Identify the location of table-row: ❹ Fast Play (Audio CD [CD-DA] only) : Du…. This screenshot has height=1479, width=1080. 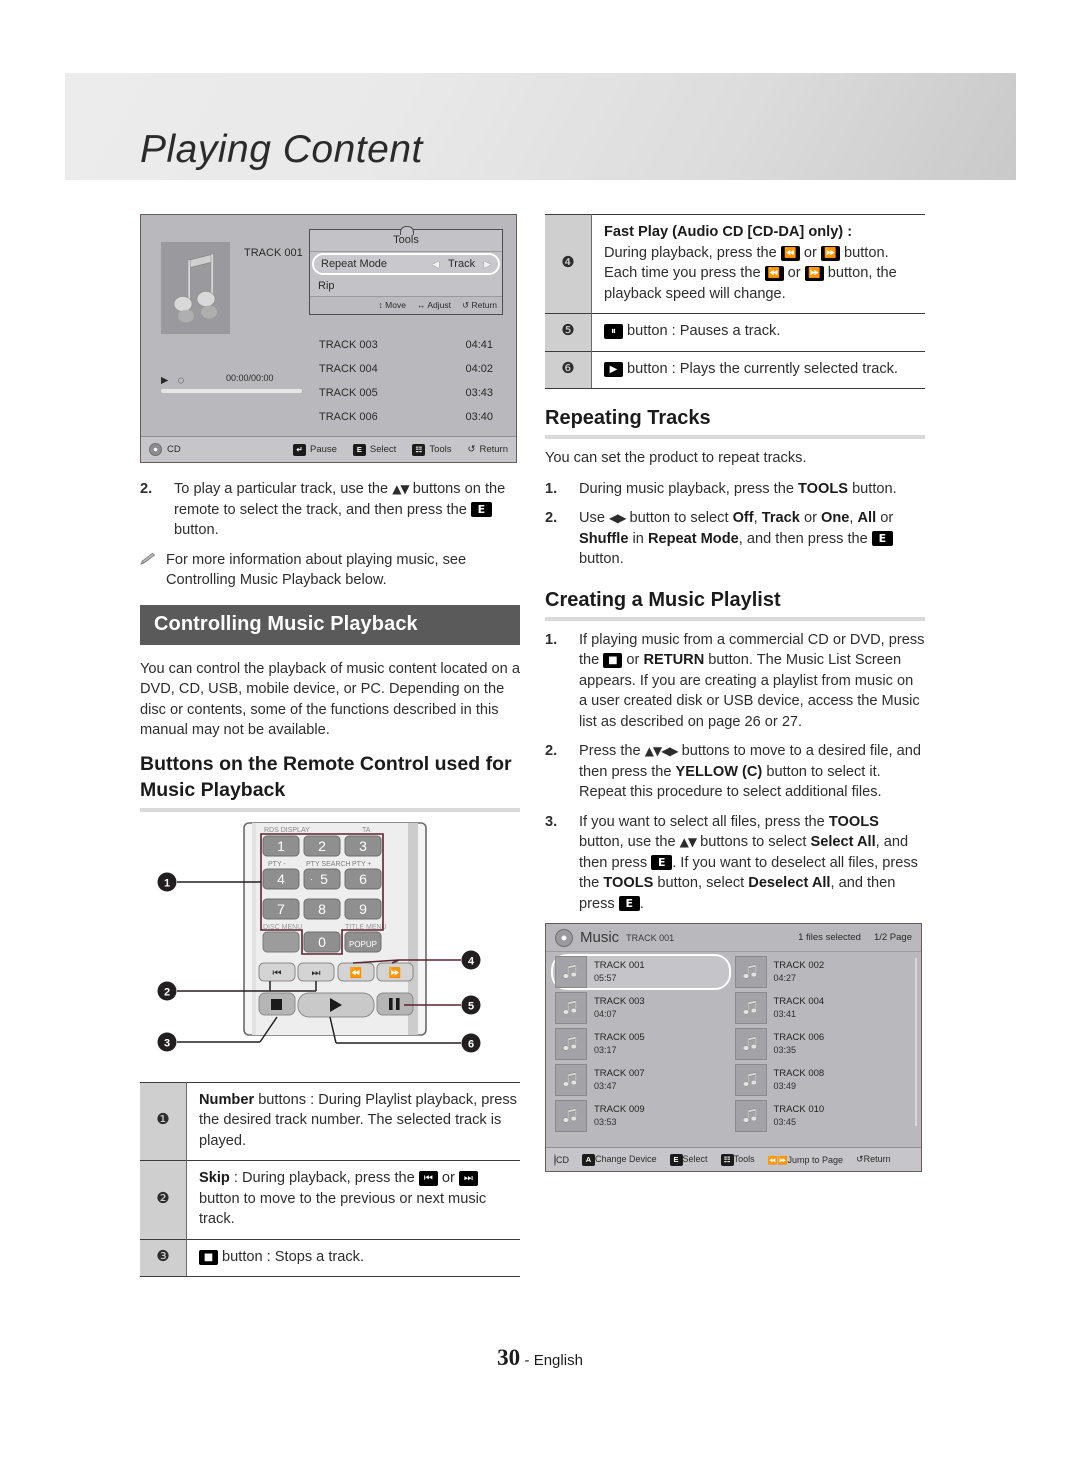
(735, 264).